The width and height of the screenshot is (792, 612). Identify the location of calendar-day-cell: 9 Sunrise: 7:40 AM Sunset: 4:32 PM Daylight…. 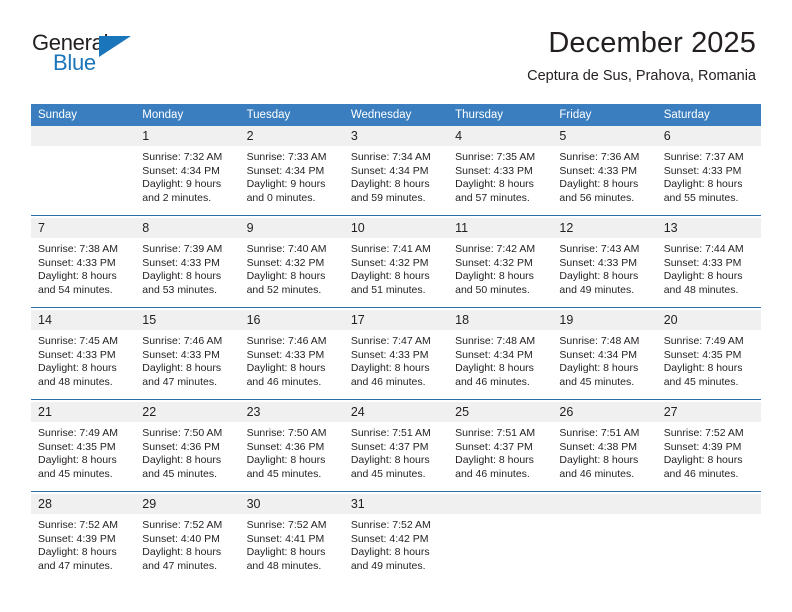
(291, 263).